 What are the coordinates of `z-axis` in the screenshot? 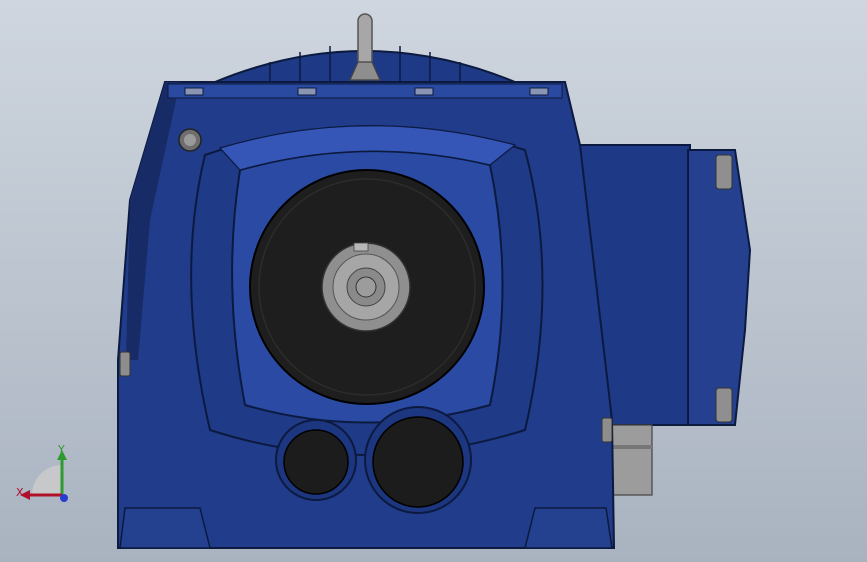 It's located at (64, 498).